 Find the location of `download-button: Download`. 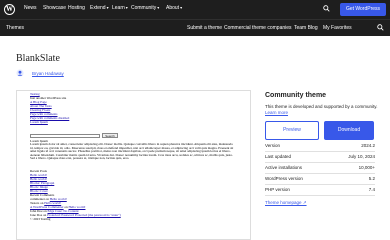

download-button: Download is located at coordinates (349, 130).